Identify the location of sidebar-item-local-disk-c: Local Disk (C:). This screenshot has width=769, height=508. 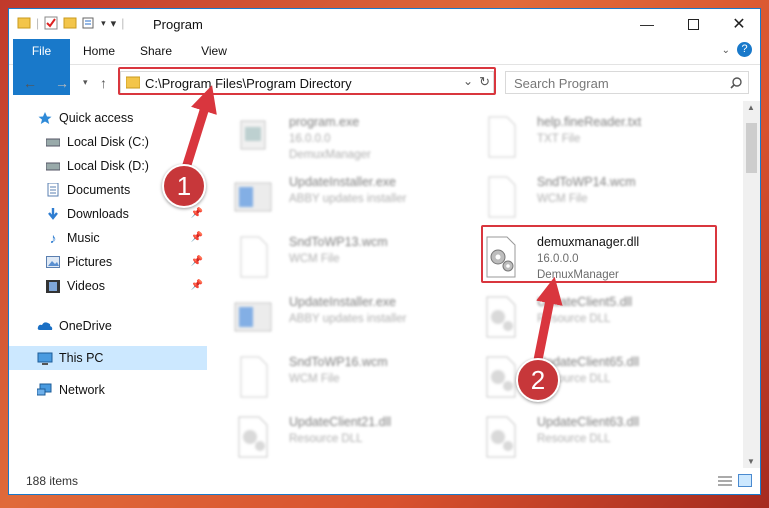
(108, 142).